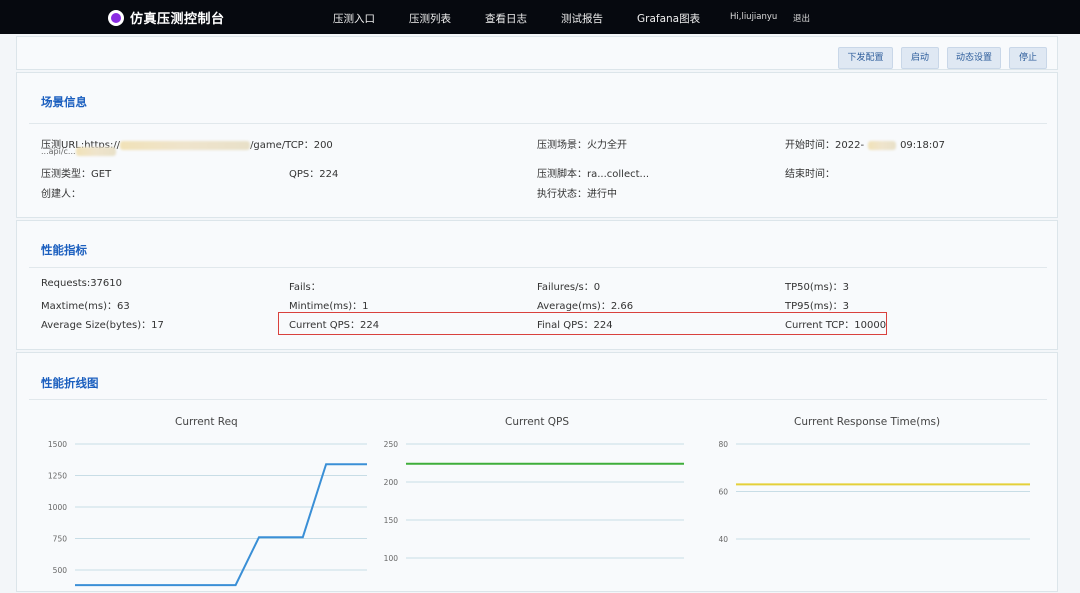 The width and height of the screenshot is (1080, 593). I want to click on chart-title-req: Current Req, so click(206, 422).